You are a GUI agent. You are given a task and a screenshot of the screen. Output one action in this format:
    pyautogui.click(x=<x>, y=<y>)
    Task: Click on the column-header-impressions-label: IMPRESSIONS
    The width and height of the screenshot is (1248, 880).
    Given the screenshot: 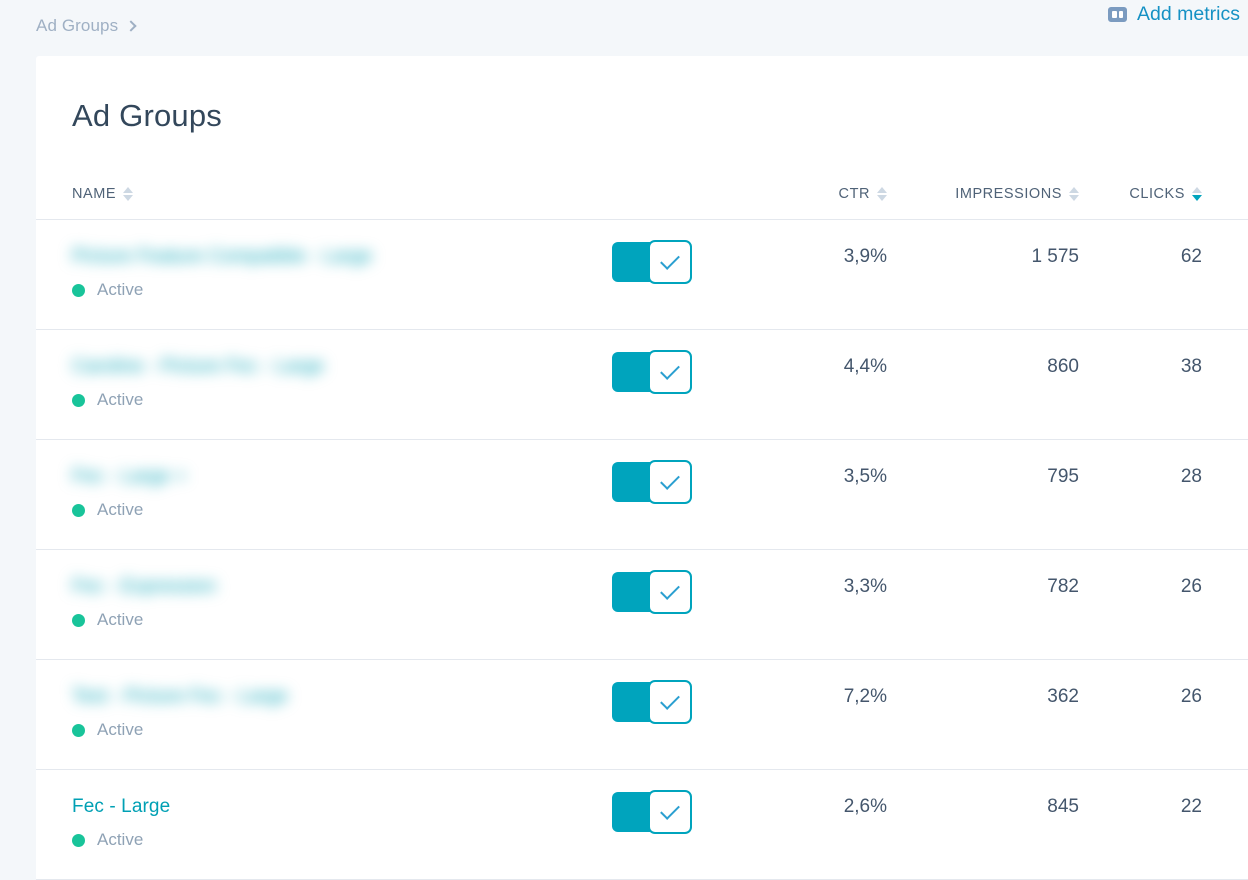 What is the action you would take?
    pyautogui.click(x=1008, y=194)
    